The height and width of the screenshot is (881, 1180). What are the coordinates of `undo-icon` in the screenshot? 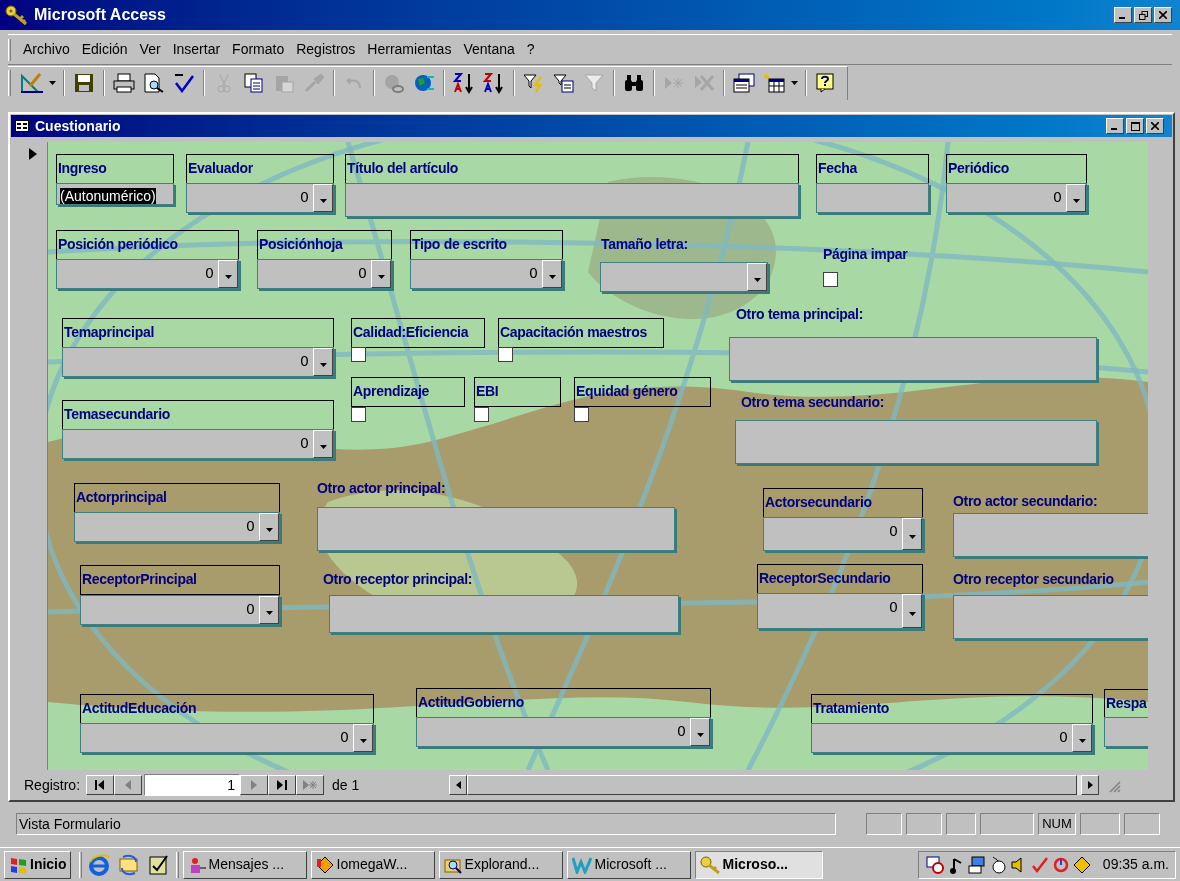 It's located at (354, 83).